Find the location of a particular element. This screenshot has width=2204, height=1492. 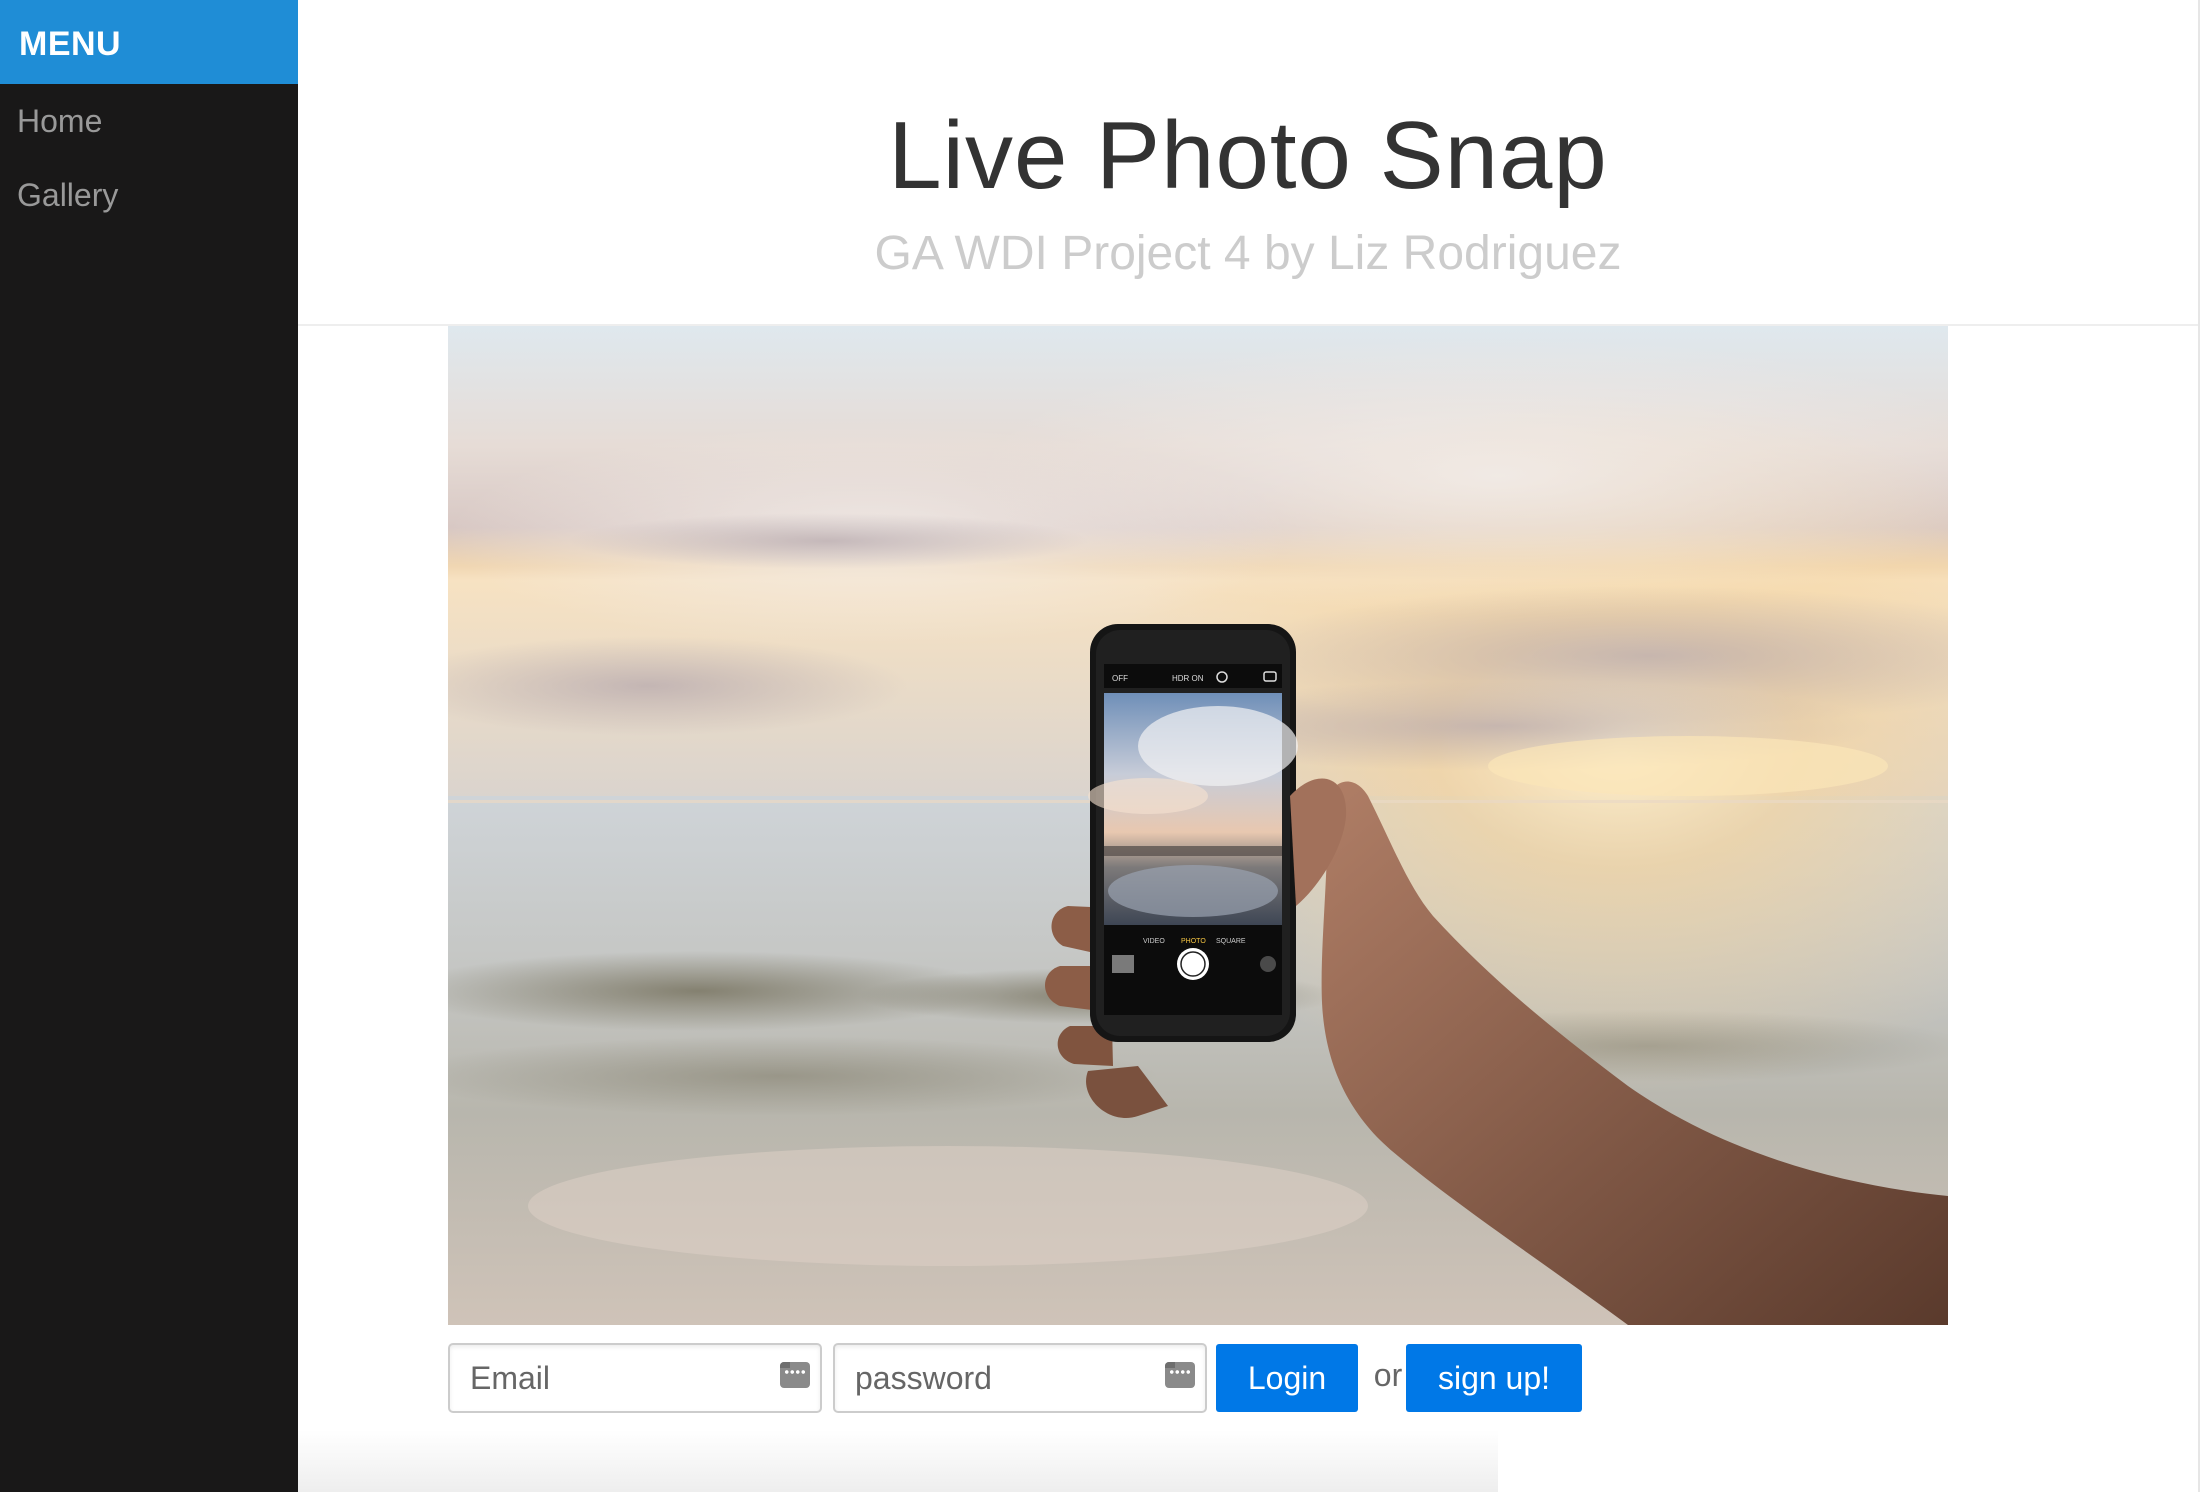

sidebar-list: Home Gallery is located at coordinates (149, 158).